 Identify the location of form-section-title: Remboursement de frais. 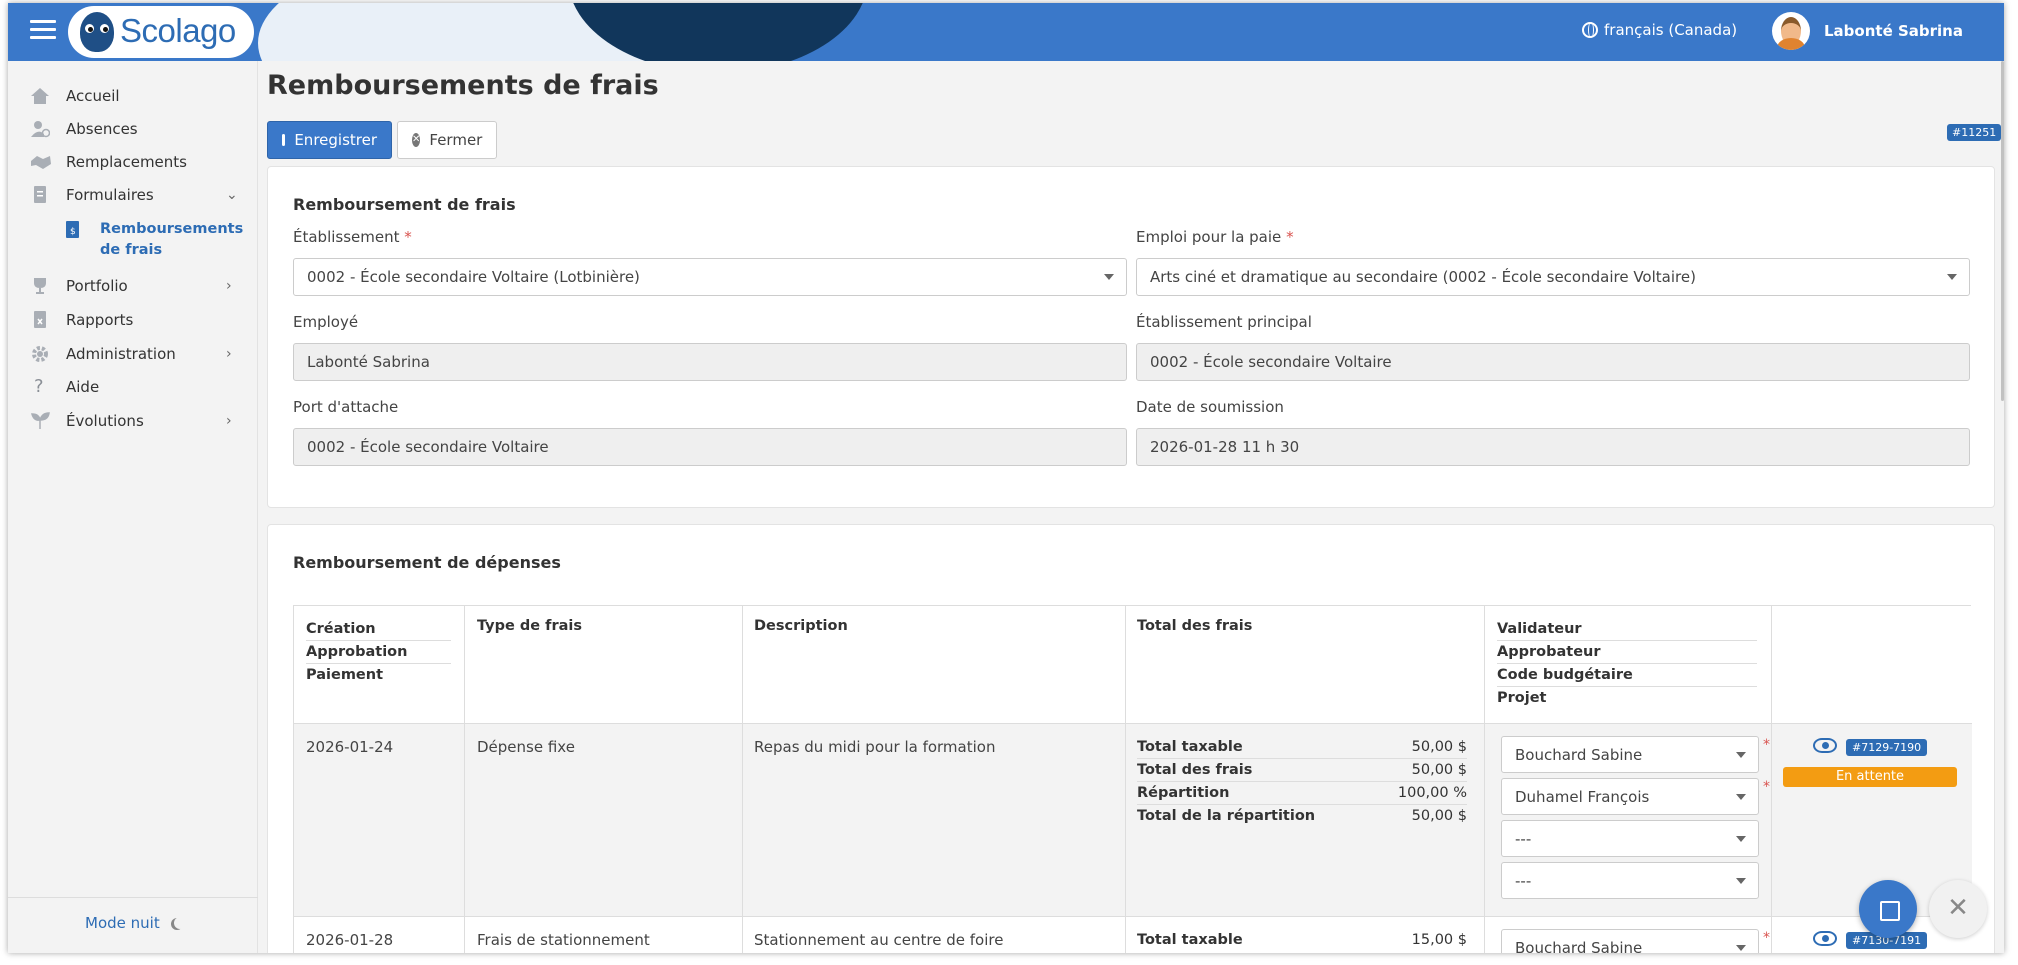
(404, 204).